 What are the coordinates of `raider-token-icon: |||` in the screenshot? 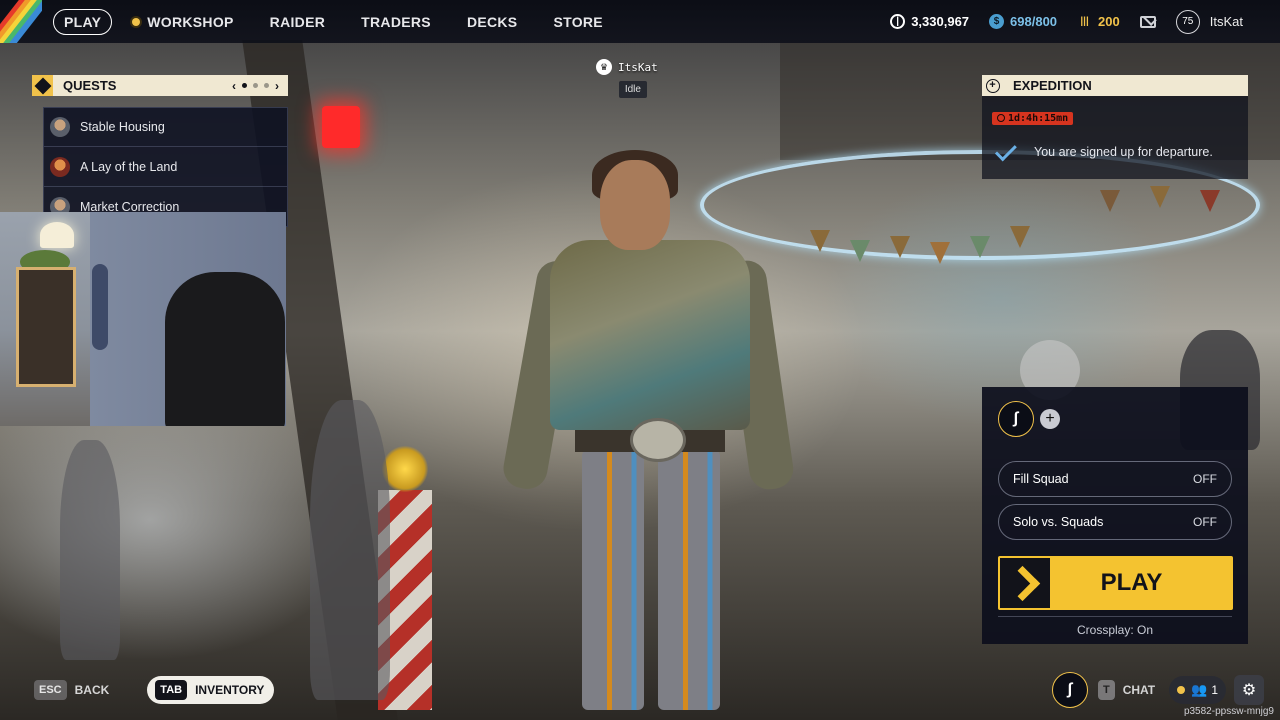 It's located at (1084, 21).